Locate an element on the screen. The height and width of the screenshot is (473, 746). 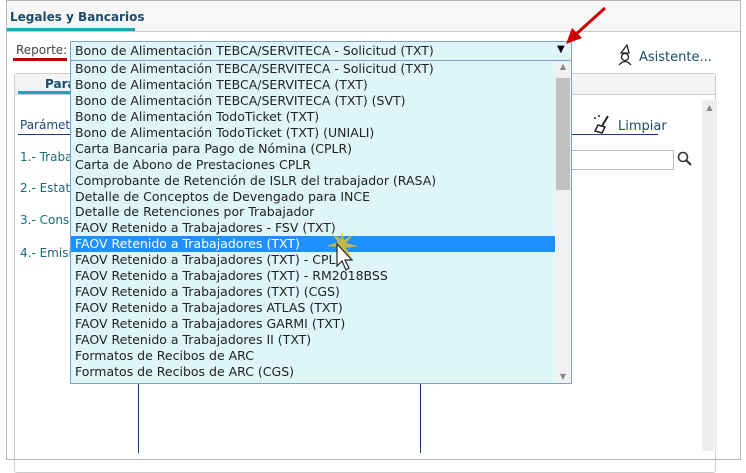
dropdown-option: Carta de Abono de Prestaciones CPLR is located at coordinates (313, 165).